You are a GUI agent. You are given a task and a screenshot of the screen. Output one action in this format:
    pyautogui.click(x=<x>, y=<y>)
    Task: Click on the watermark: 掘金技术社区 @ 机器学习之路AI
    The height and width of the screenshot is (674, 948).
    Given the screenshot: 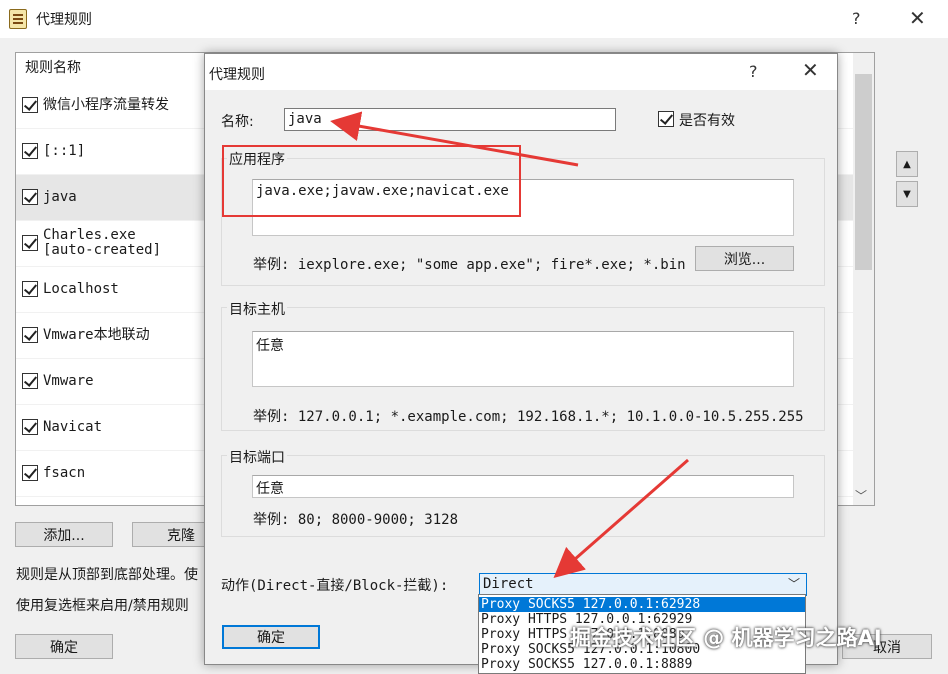 What is the action you would take?
    pyautogui.click(x=726, y=638)
    